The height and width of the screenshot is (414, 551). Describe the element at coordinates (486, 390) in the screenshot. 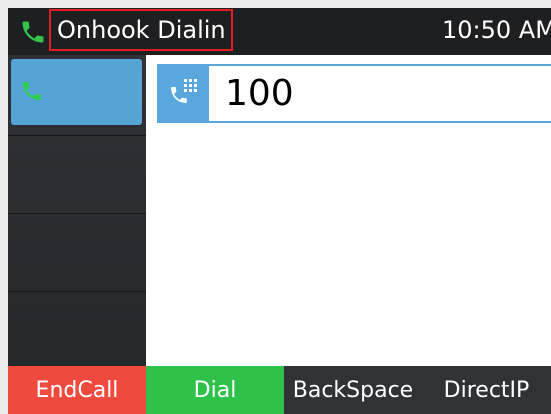

I see `direct-ip-button: DirectIP` at that location.